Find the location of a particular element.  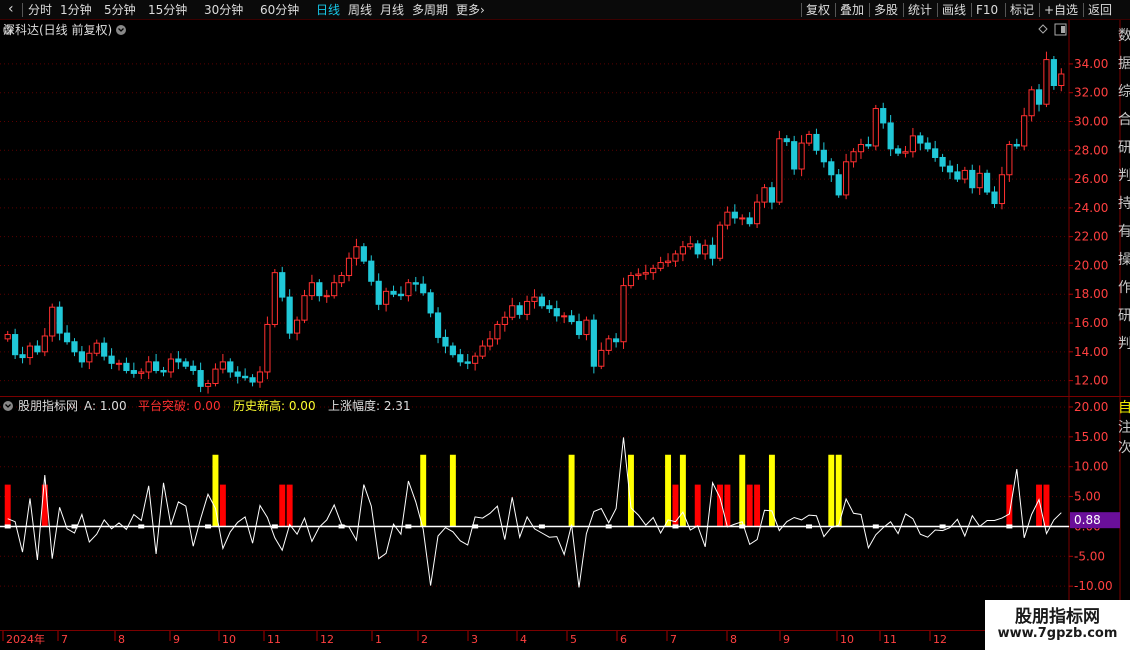

date-label: 7 is located at coordinates (64, 639).